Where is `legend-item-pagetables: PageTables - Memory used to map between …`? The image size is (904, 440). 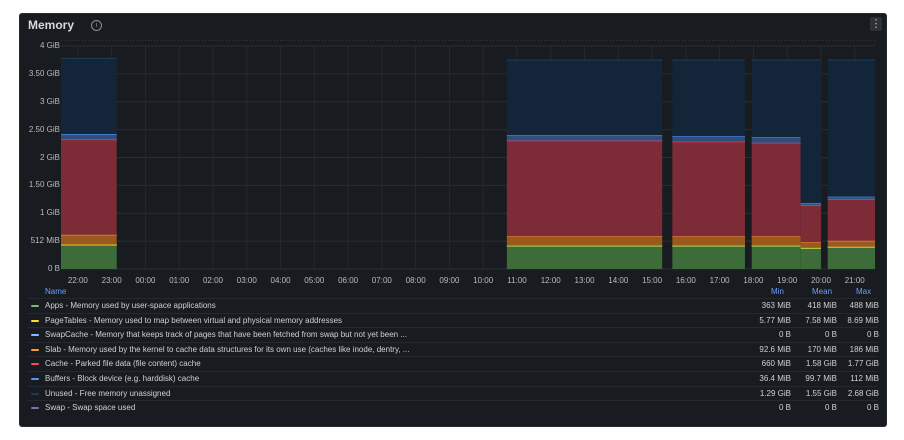 legend-item-pagetables: PageTables - Memory used to map between … is located at coordinates (453, 320).